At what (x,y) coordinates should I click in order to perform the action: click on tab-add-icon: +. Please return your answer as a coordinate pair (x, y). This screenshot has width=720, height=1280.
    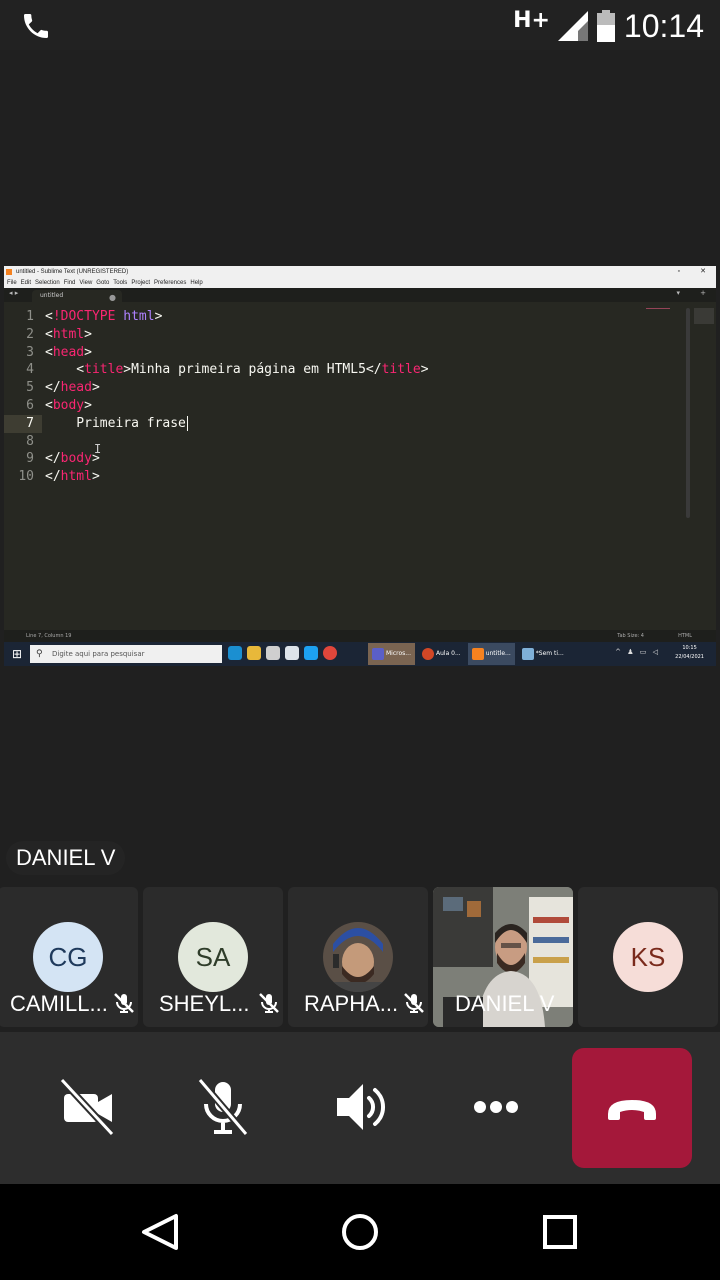
    Looking at the image, I should click on (703, 293).